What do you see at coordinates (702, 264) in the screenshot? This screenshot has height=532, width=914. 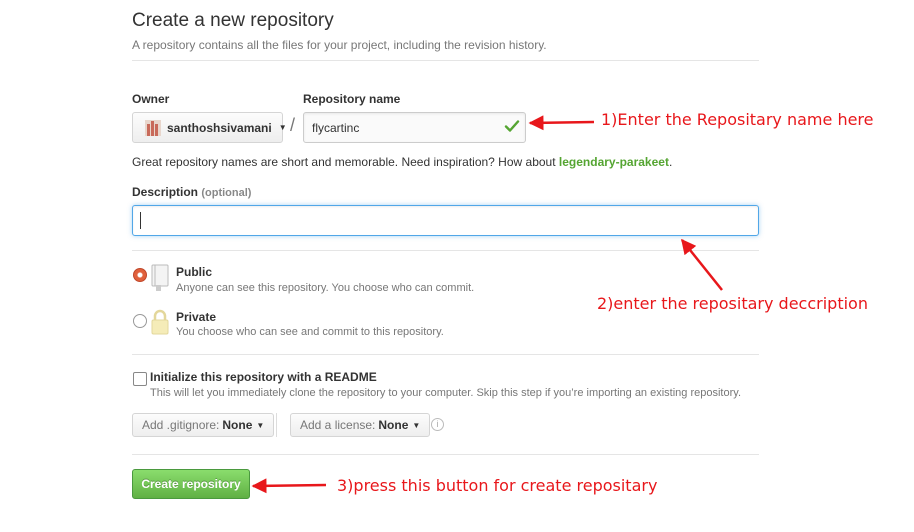 I see `arrow-to-description` at bounding box center [702, 264].